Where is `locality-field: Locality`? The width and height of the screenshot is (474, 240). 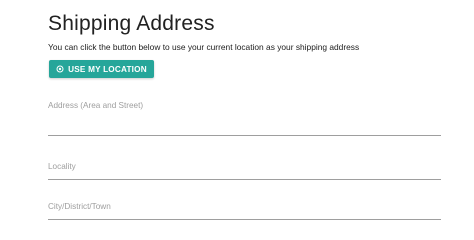
locality-field: Locality is located at coordinates (244, 170).